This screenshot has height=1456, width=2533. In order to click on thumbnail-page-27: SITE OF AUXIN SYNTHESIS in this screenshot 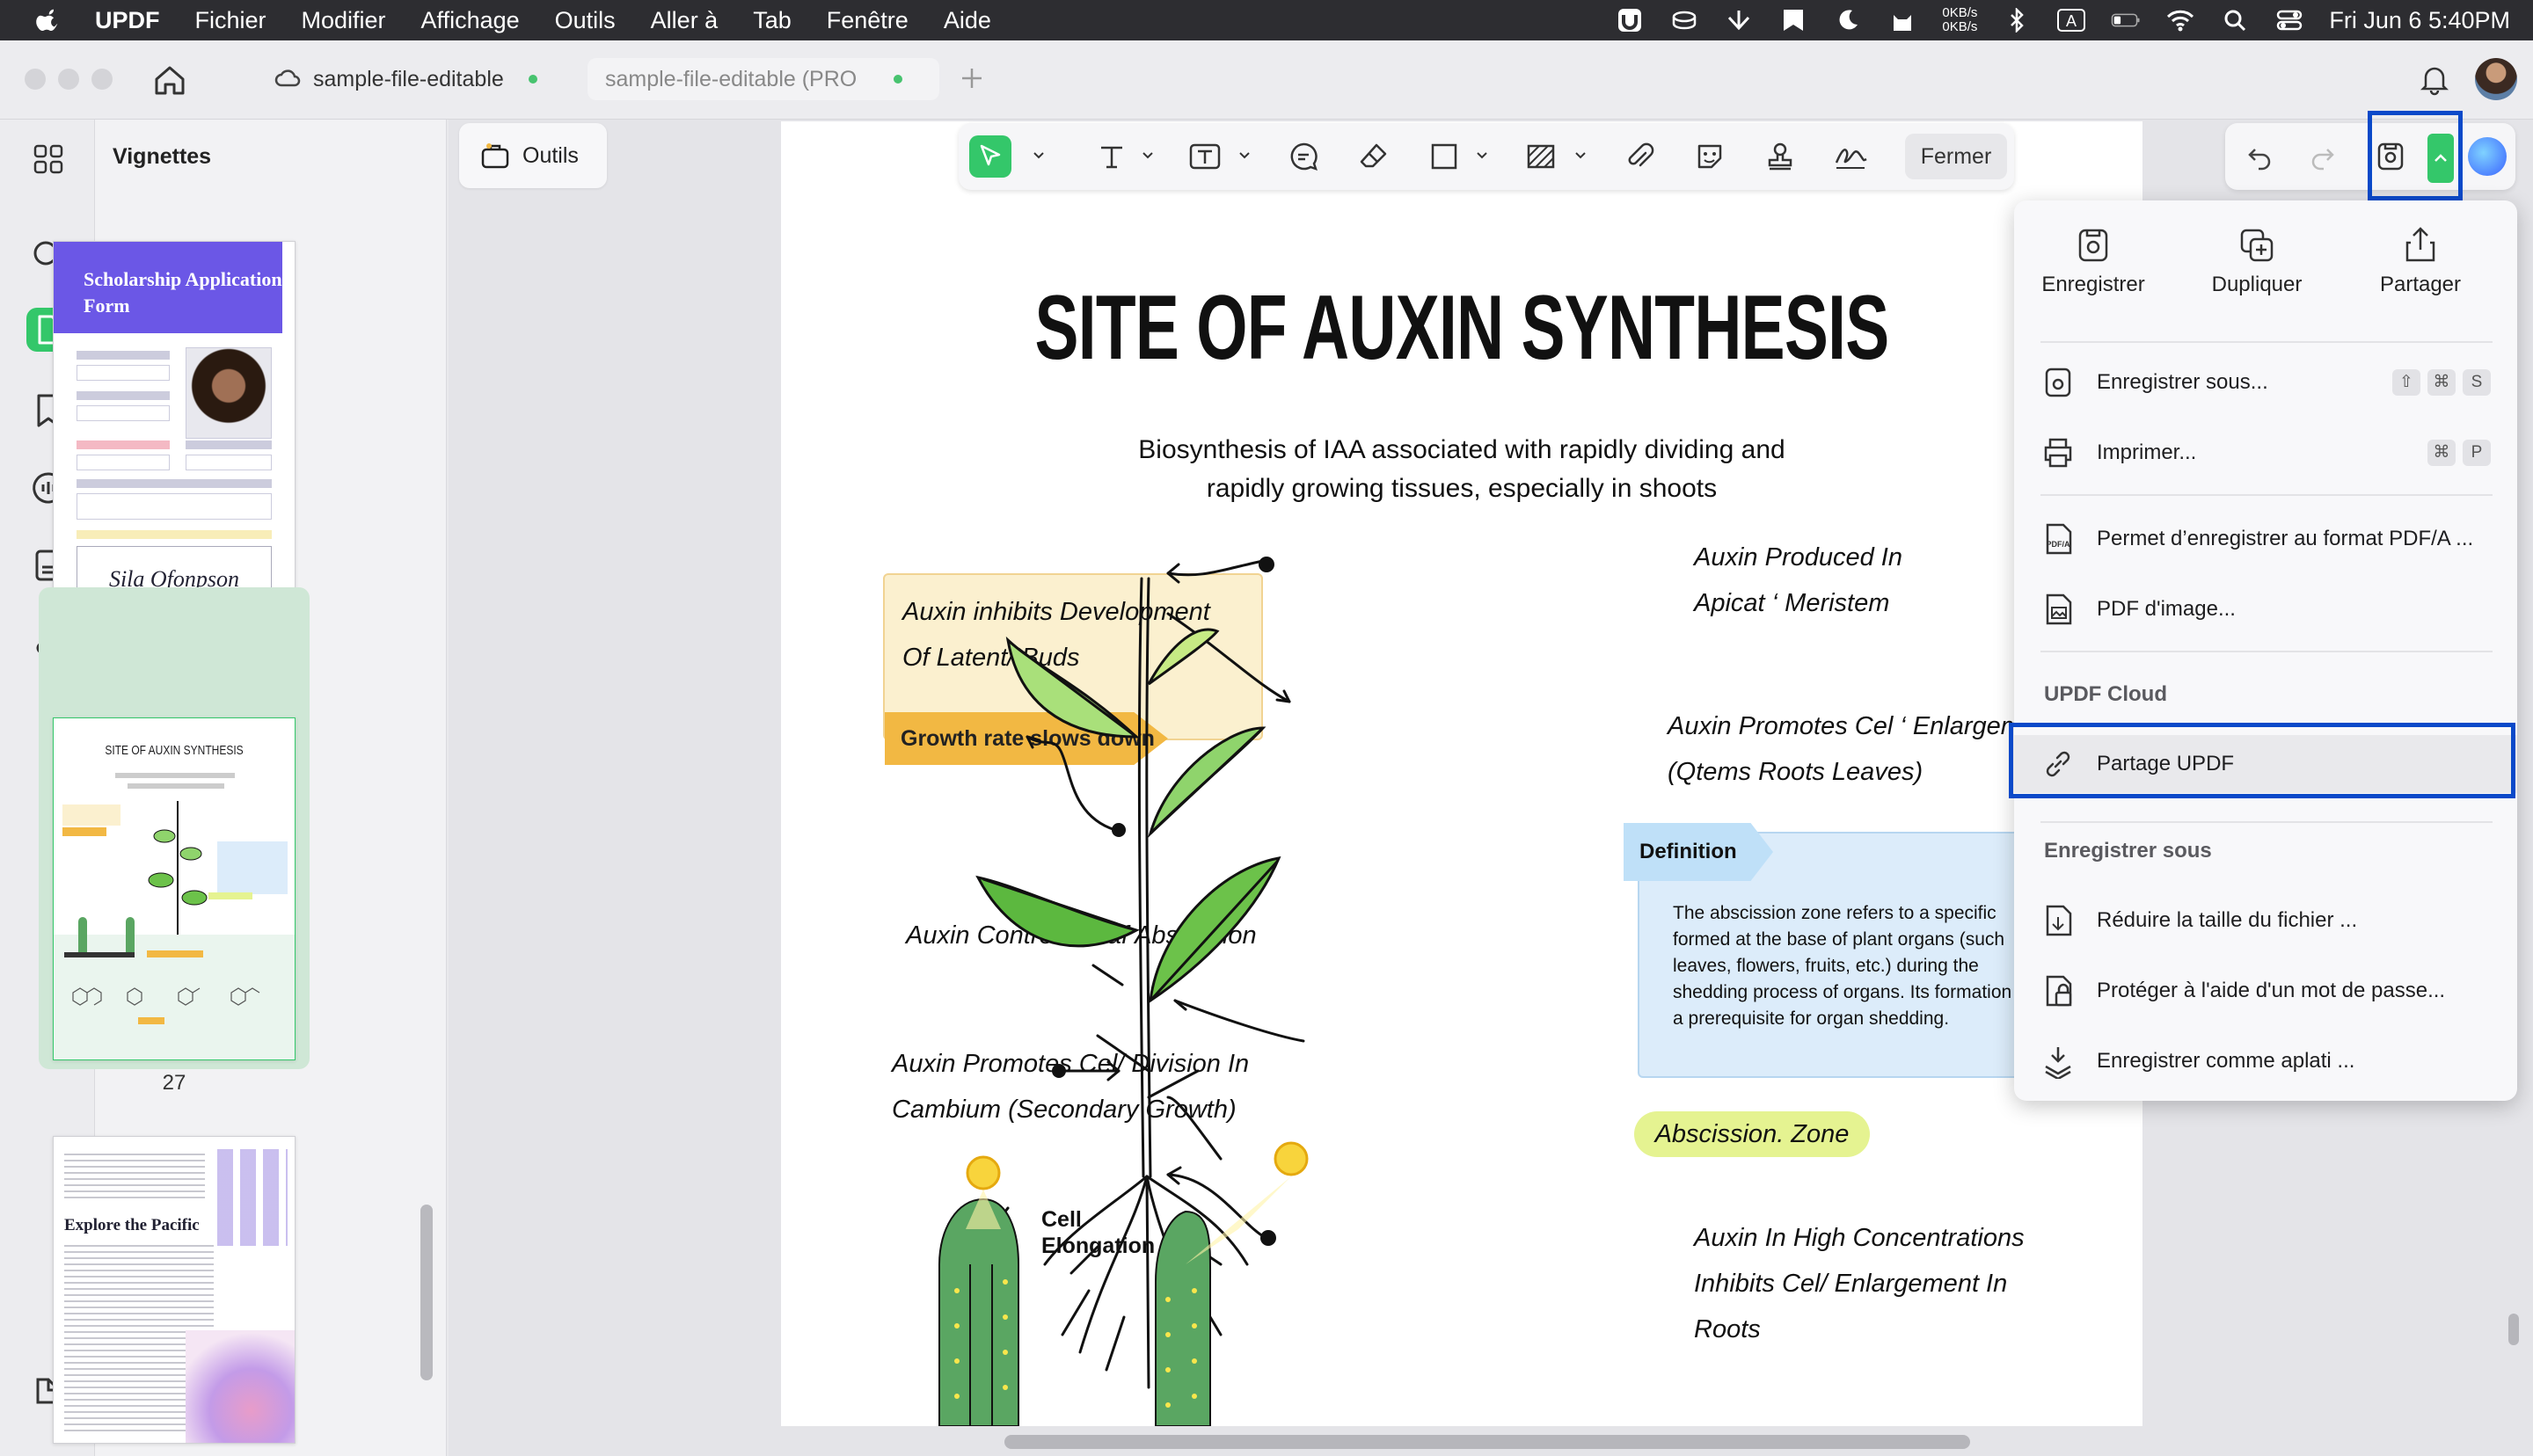, I will do `click(174, 888)`.